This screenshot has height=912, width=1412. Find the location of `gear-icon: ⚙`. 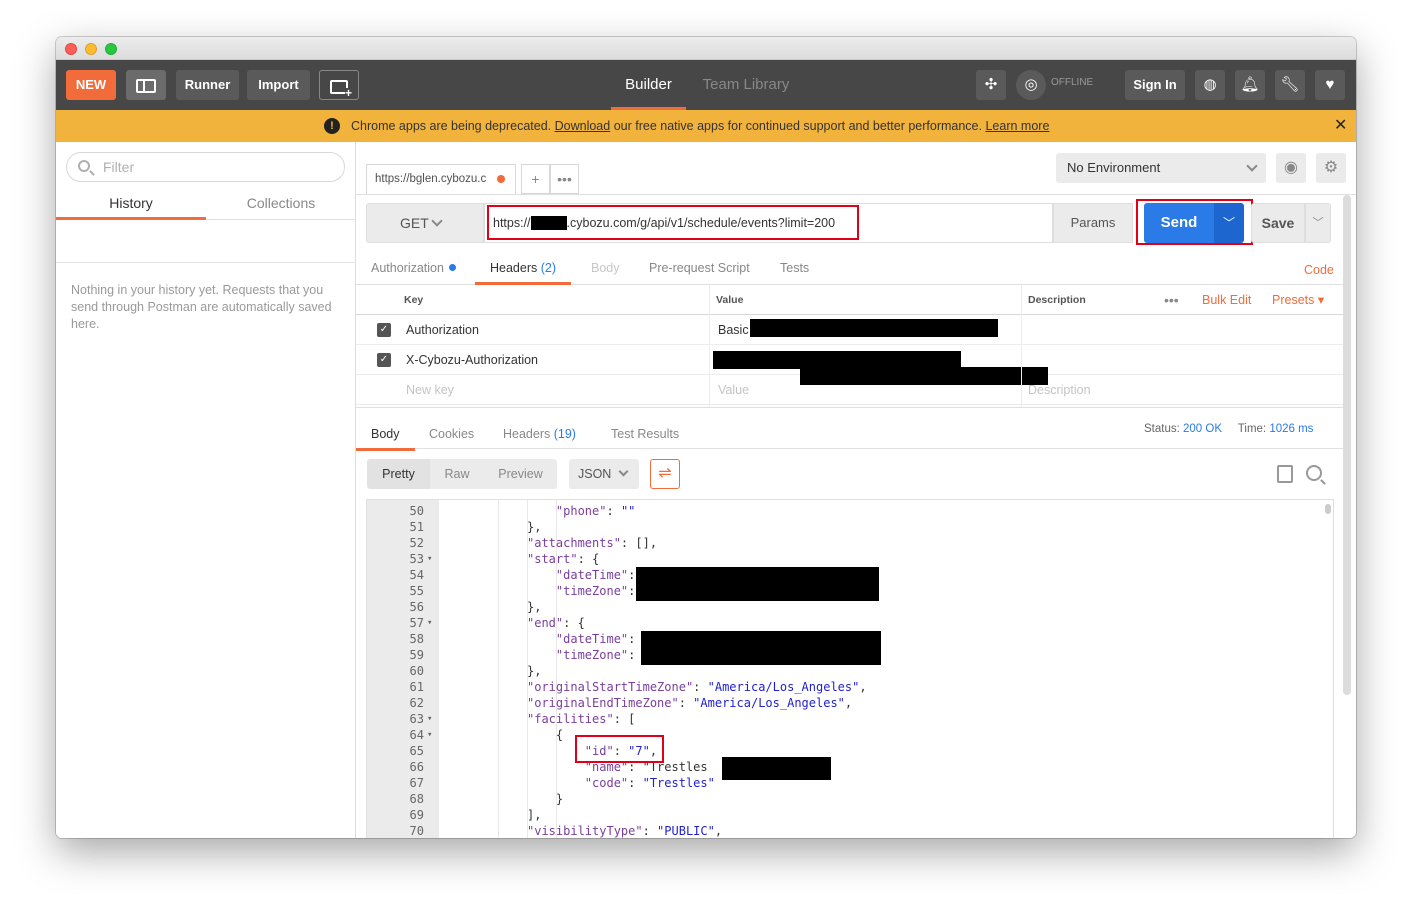

gear-icon: ⚙ is located at coordinates (1331, 167).